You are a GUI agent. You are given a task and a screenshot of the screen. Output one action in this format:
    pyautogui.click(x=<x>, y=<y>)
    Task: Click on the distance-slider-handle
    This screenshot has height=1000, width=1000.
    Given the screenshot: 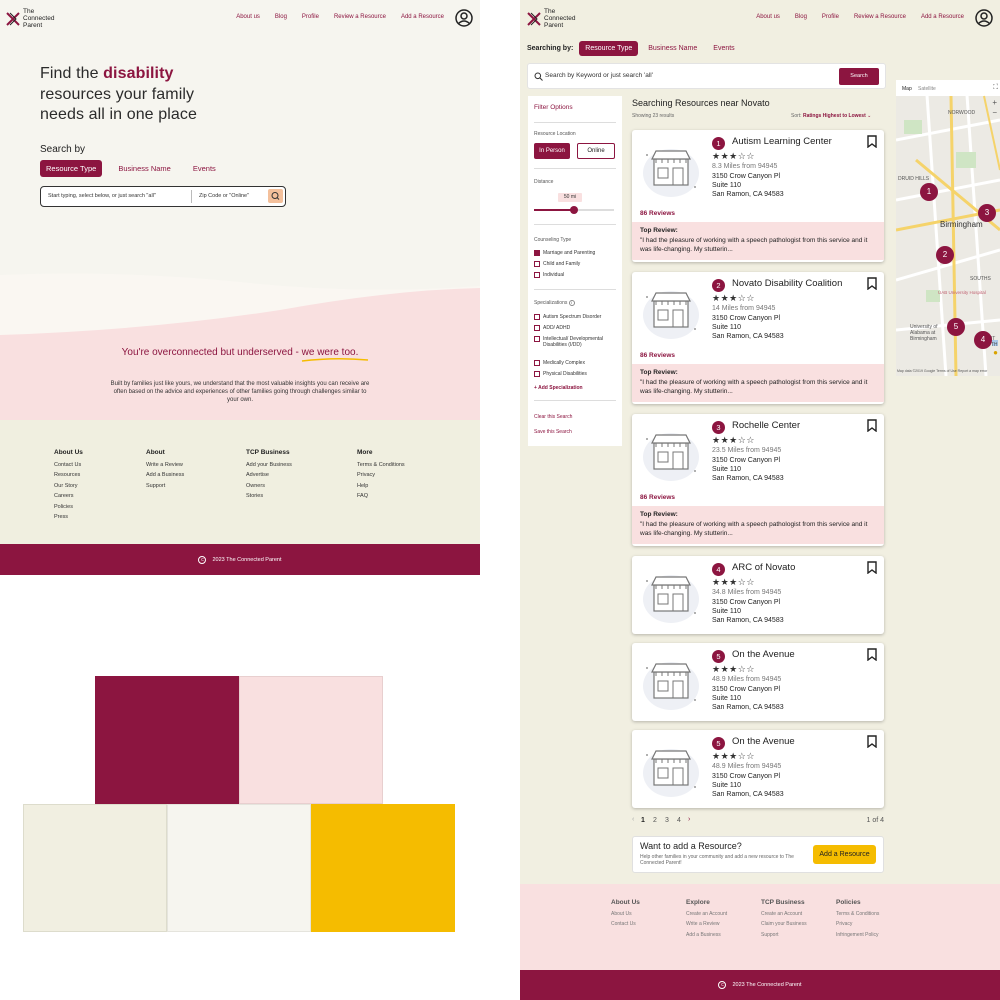 What is the action you would take?
    pyautogui.click(x=574, y=210)
    